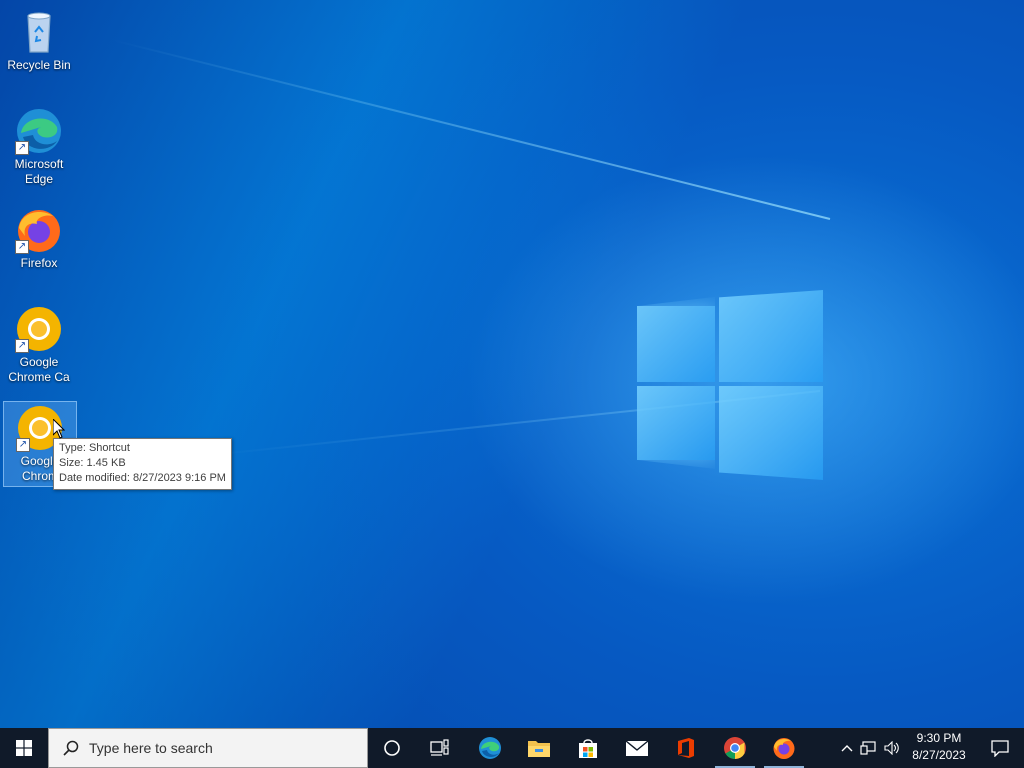 This screenshot has width=1024, height=768. I want to click on firefox-icon, so click(784, 748).